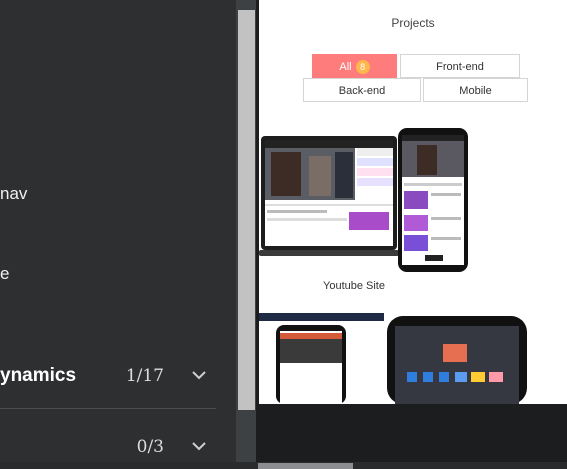  Describe the element at coordinates (305, 466) in the screenshot. I see `horizontal-scrollbar-thumb` at that location.